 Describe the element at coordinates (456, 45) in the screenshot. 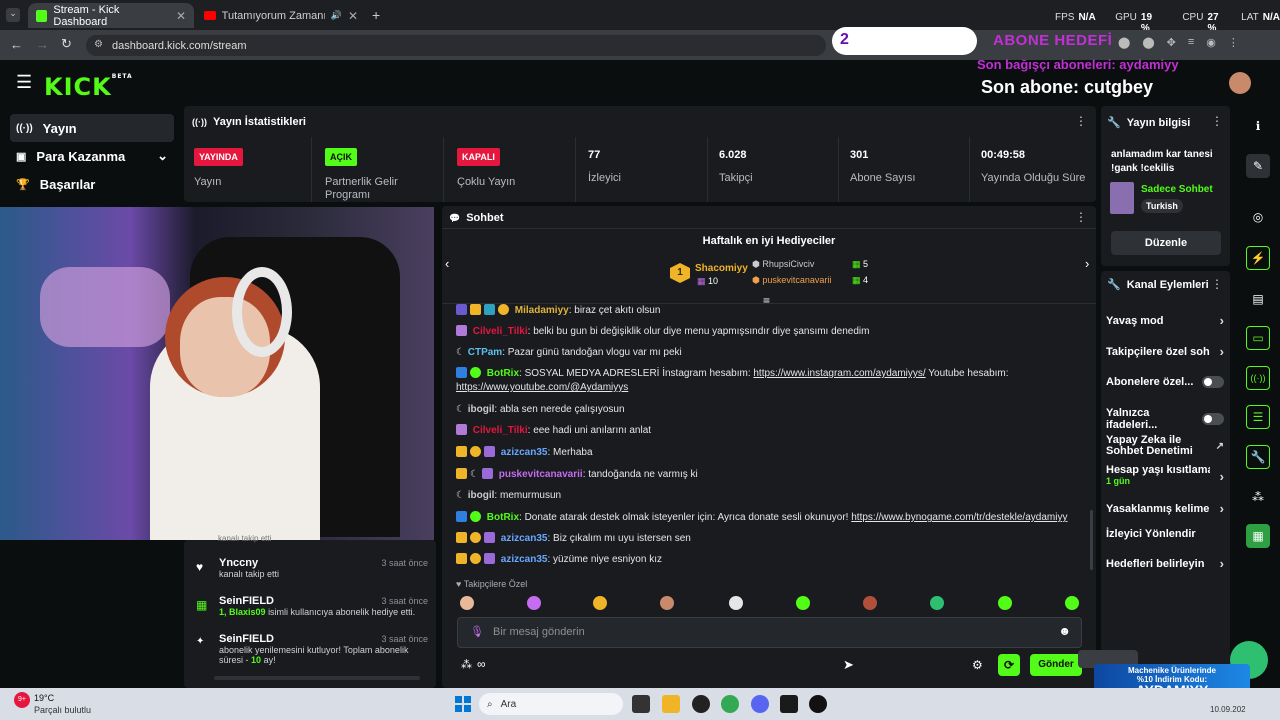

I see `url-field: ⚙ dashboard.kick.com/stream` at that location.